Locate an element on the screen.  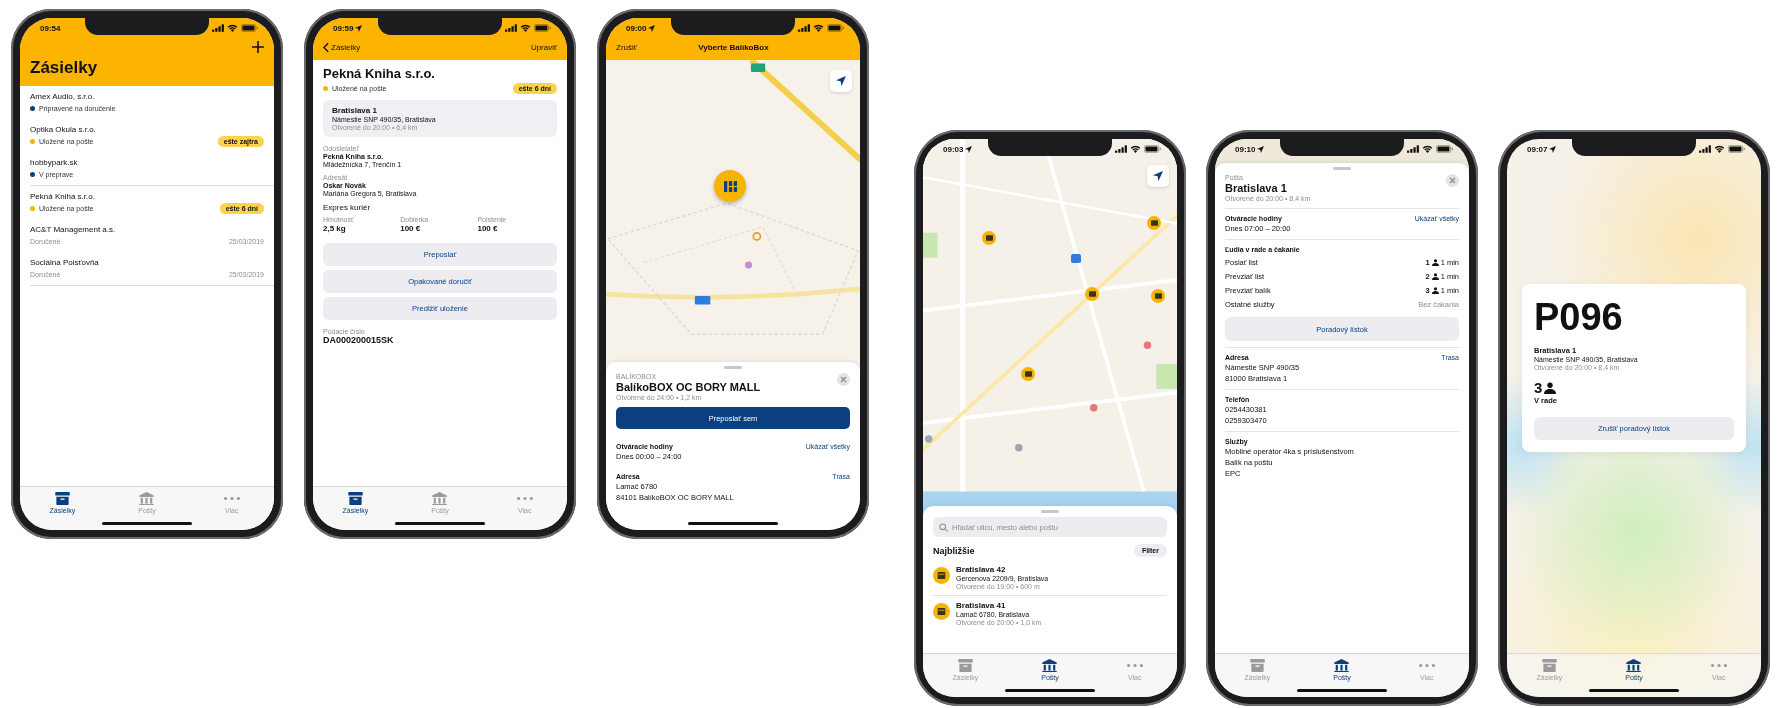
metric-value: 2,5 kg is located at coordinates (335, 228).